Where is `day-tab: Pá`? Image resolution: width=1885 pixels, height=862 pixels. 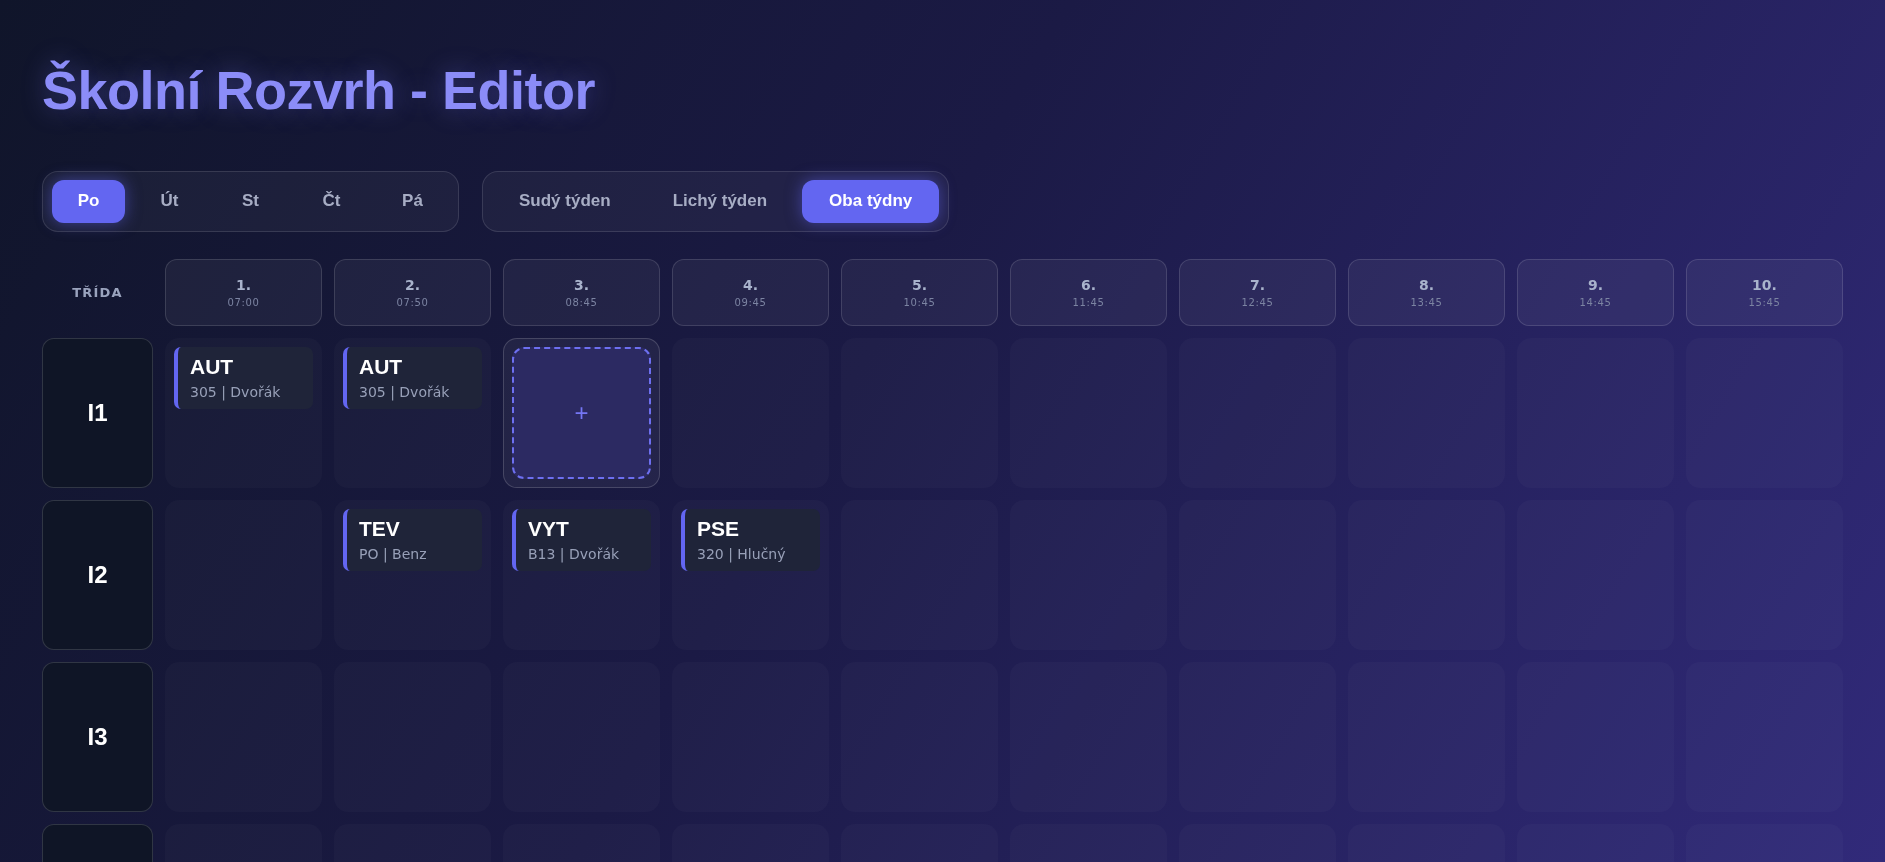
day-tab: Pá is located at coordinates (412, 201).